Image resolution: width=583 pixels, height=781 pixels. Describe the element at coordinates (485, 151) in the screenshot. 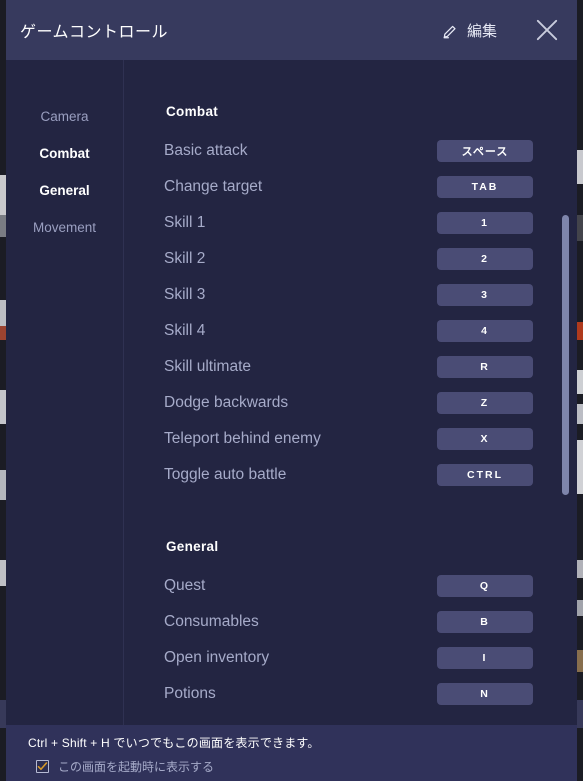

I see `key-chip: スペース` at that location.